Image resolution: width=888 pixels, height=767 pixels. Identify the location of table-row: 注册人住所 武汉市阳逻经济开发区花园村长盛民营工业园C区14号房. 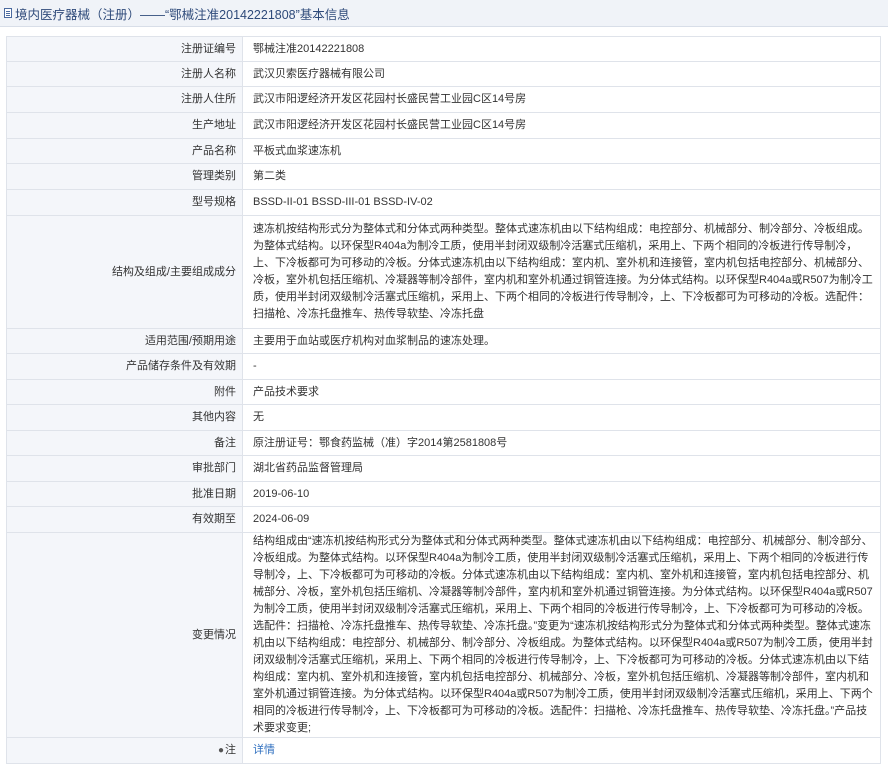
(443, 99).